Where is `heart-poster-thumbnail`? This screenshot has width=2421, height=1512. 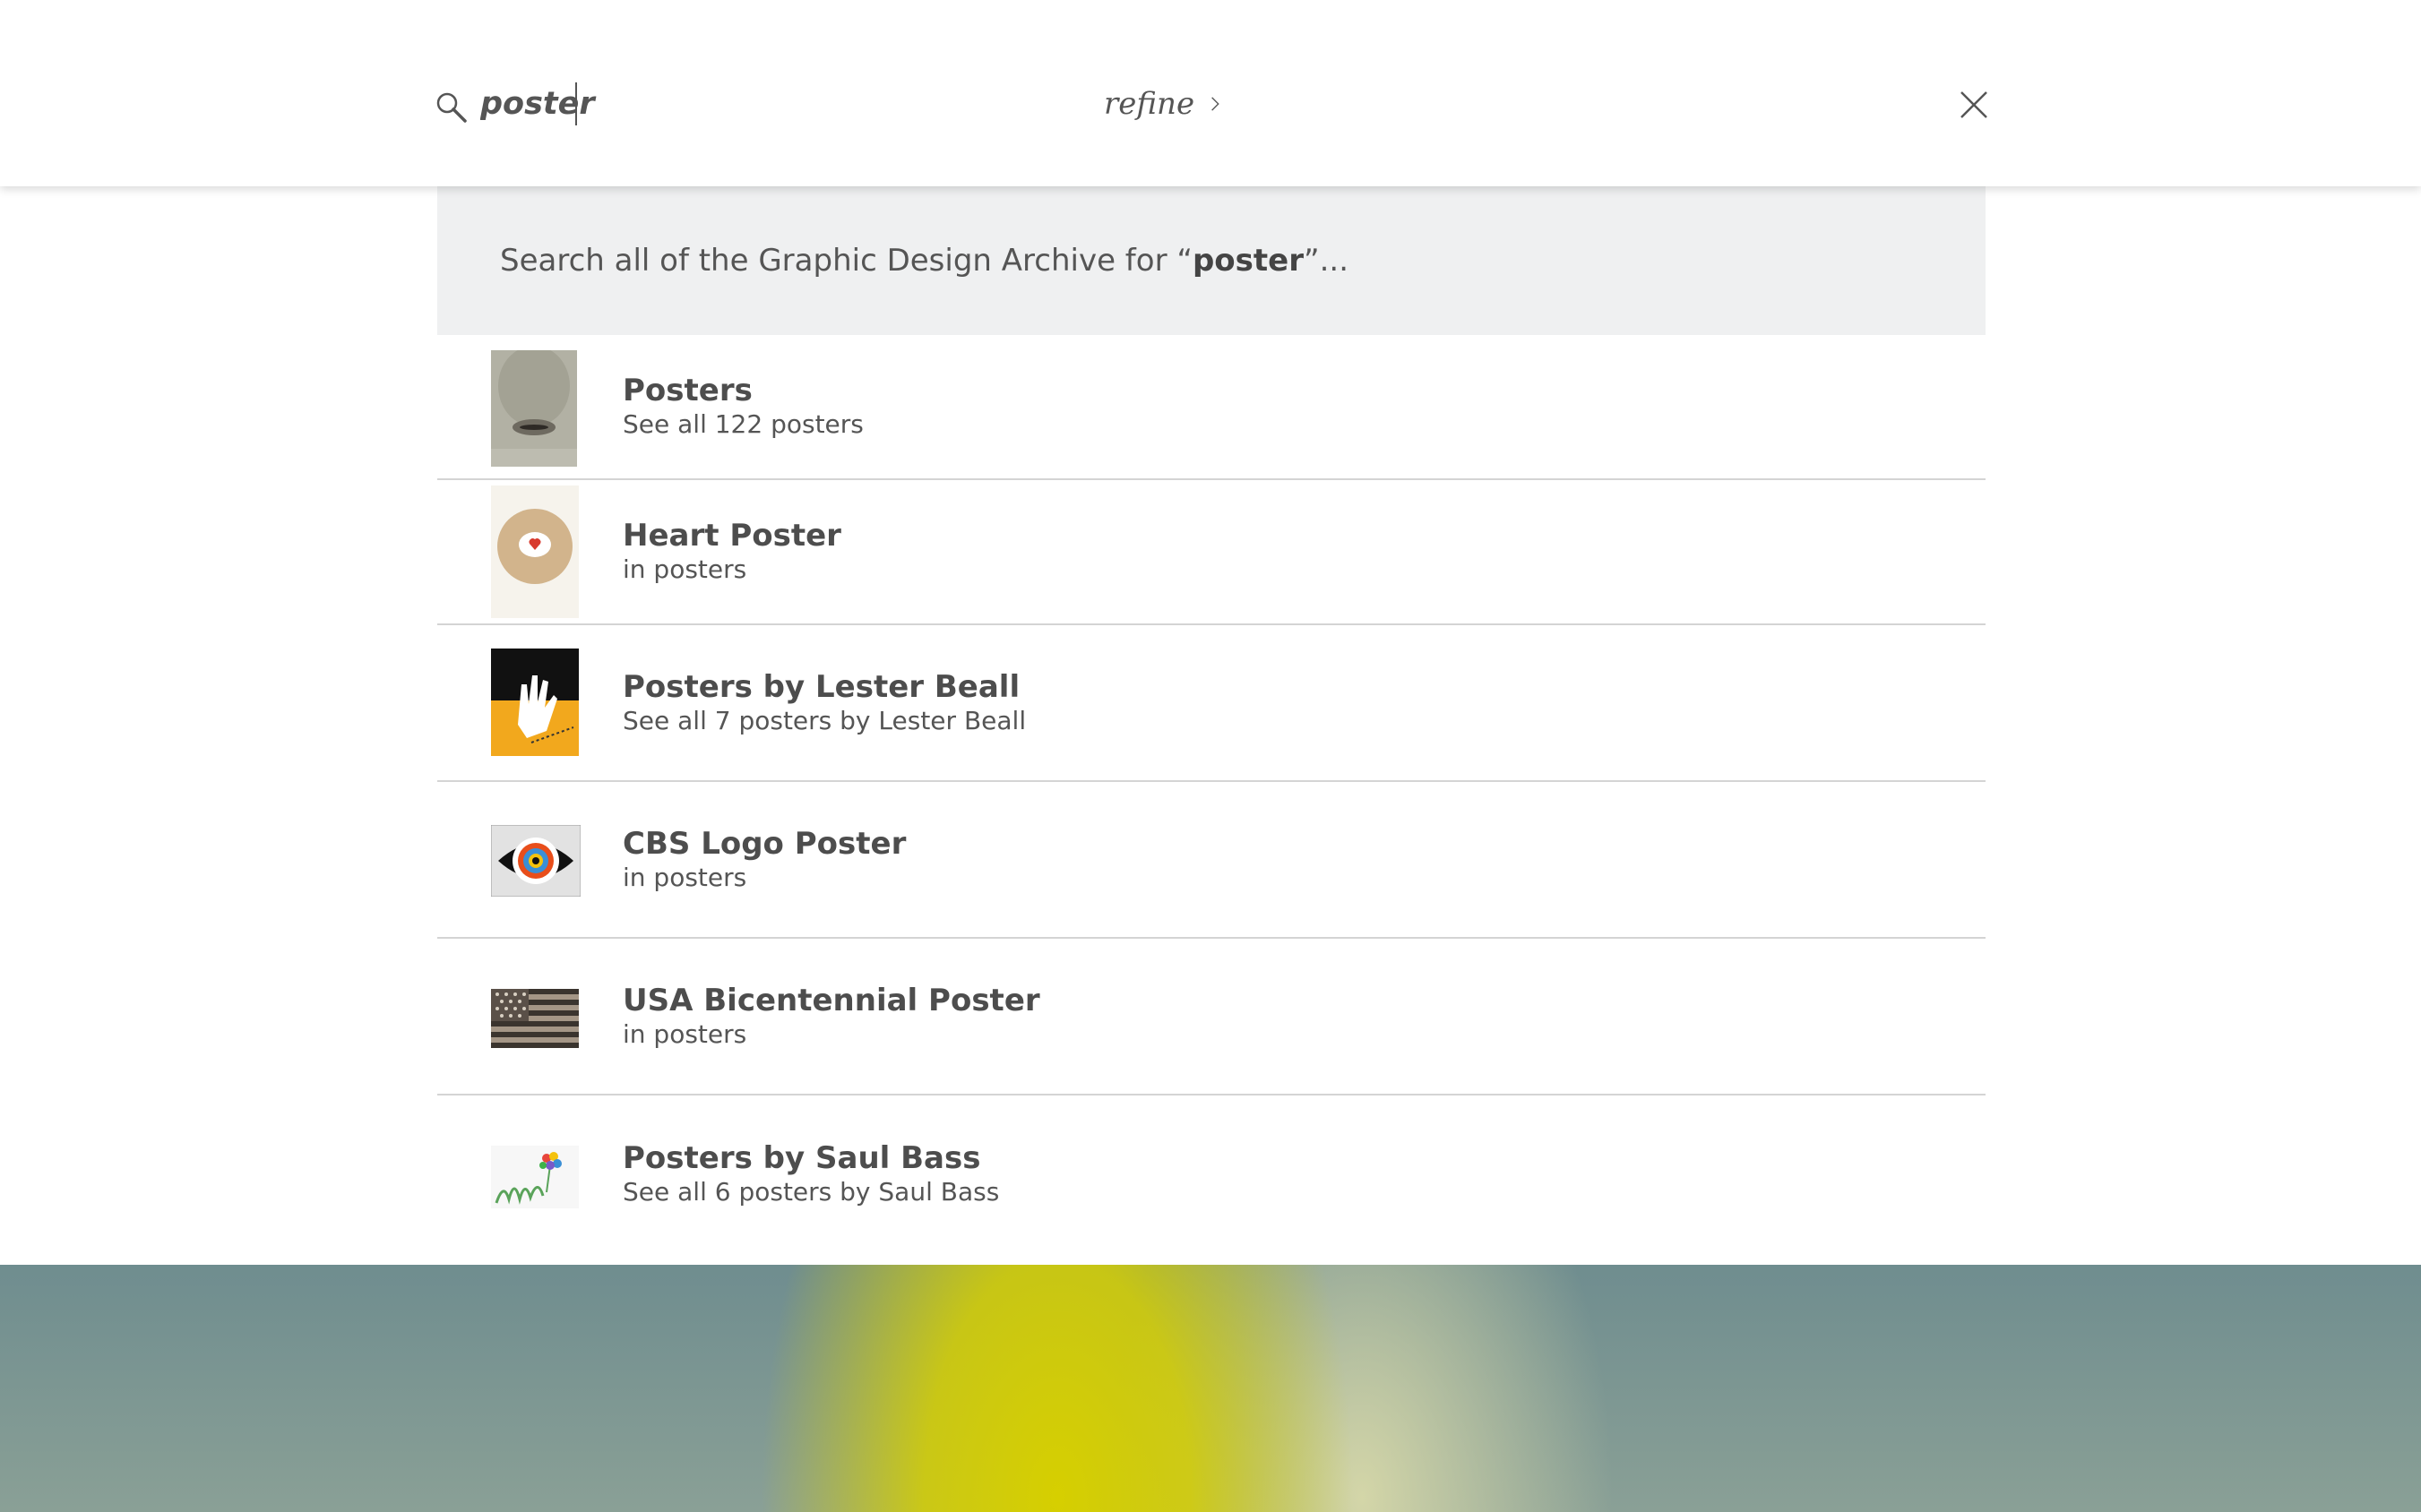 heart-poster-thumbnail is located at coordinates (535, 552).